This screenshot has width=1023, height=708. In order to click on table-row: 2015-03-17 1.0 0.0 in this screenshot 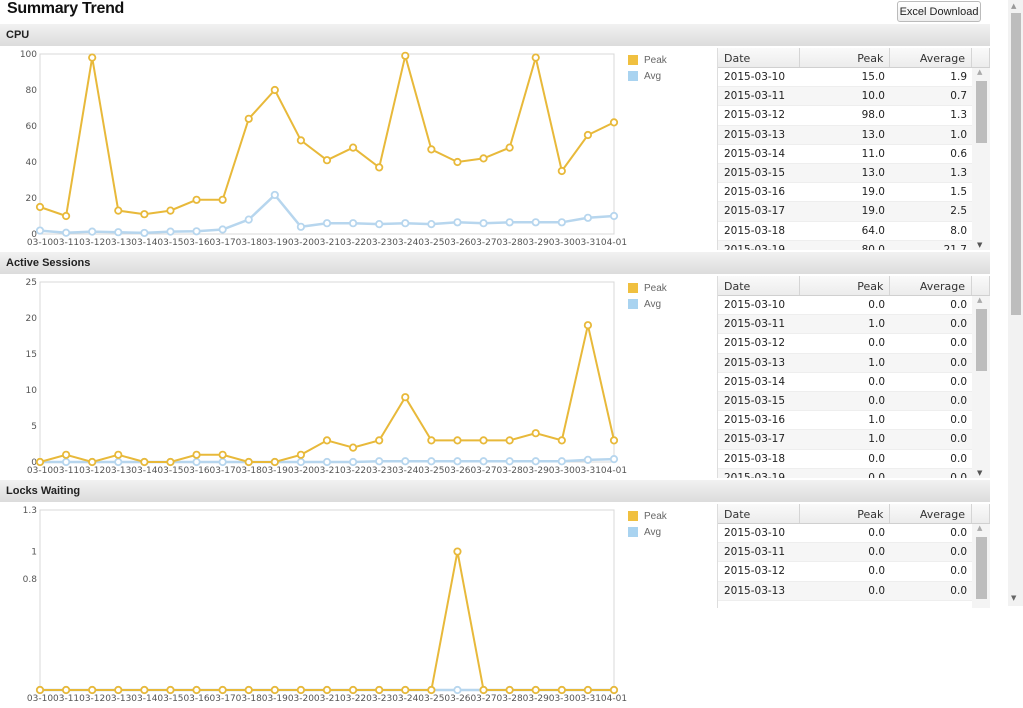, I will do `click(845, 440)`.